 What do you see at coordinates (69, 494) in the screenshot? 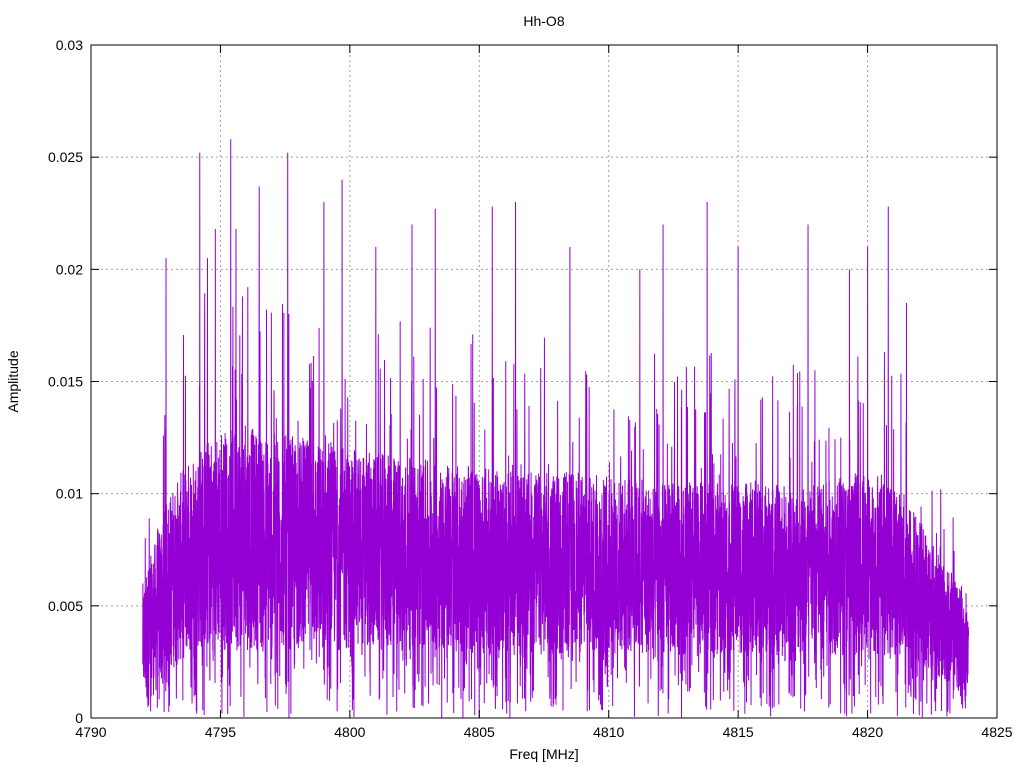
I see `y-tick-label: 0.01` at bounding box center [69, 494].